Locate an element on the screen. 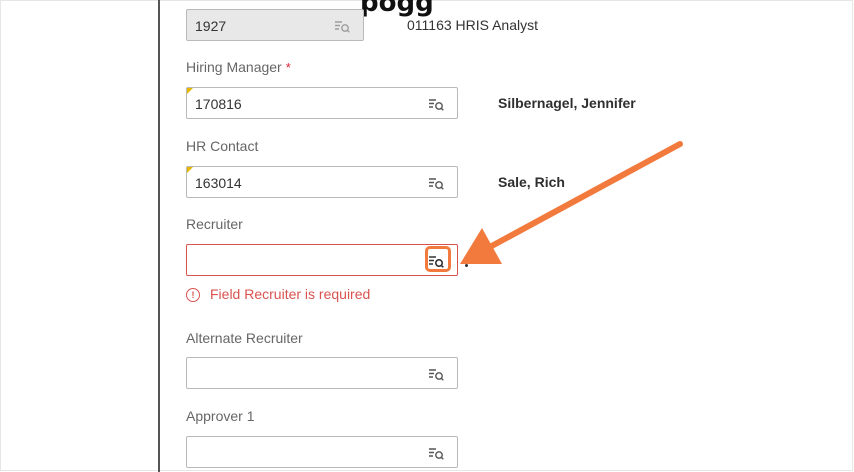 This screenshot has height=472, width=854. hr-contact-value: 163014 is located at coordinates (218, 183).